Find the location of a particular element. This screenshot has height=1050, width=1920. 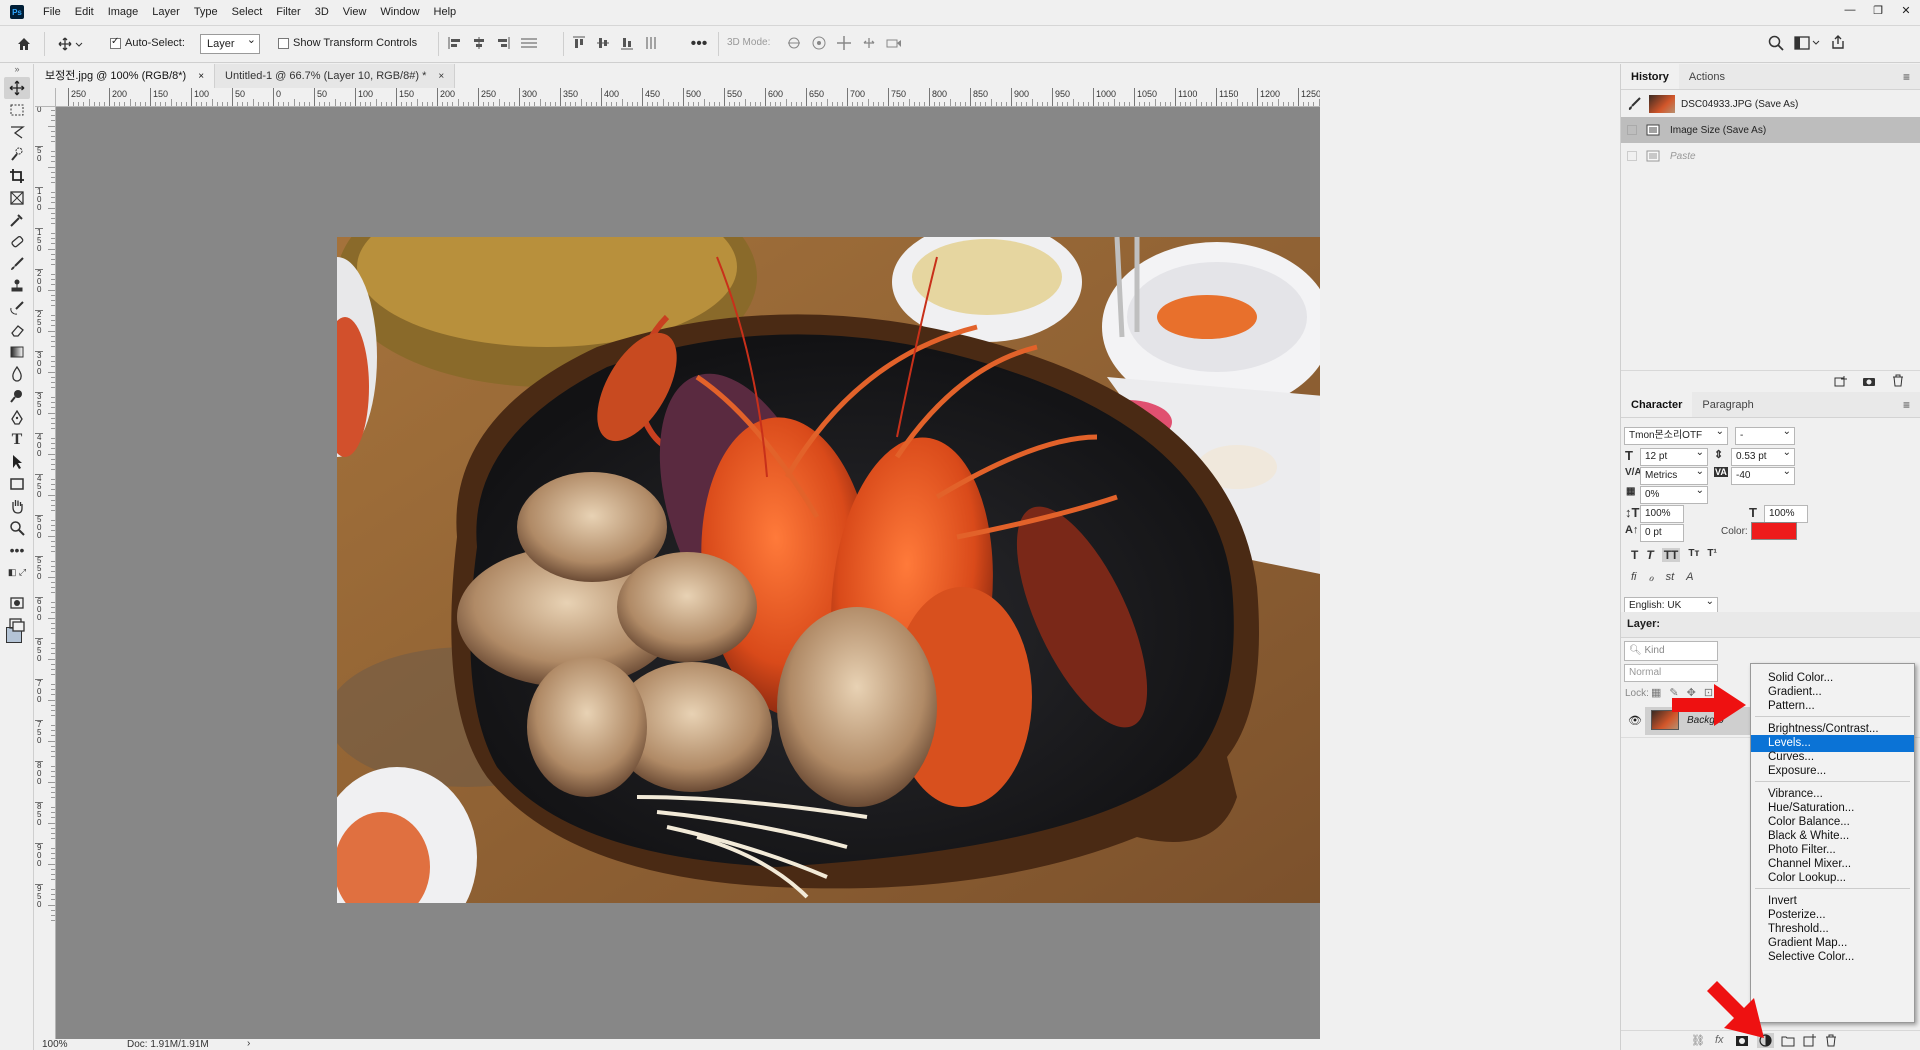

layer-visibility-eye-icon: 👁︎ is located at coordinates (1635, 720).